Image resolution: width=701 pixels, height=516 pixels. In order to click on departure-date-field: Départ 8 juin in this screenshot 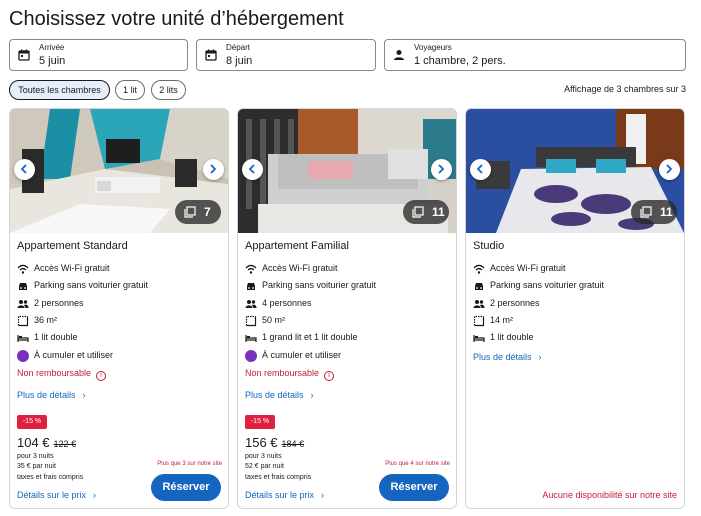, I will do `click(286, 55)`.